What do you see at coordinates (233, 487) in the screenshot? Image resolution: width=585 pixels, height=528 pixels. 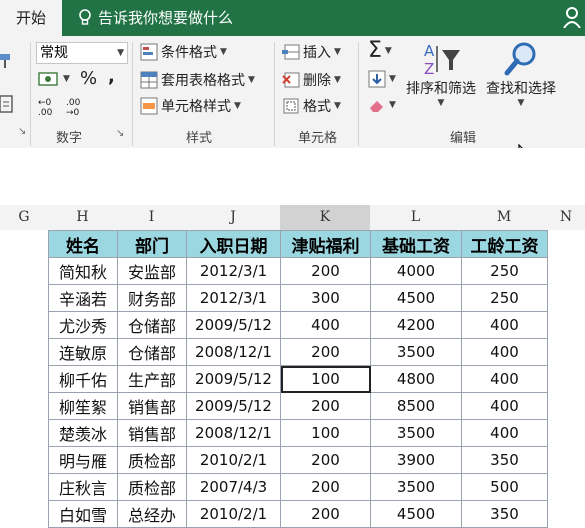 I see `hire-date-cell: 2007/4/3` at bounding box center [233, 487].